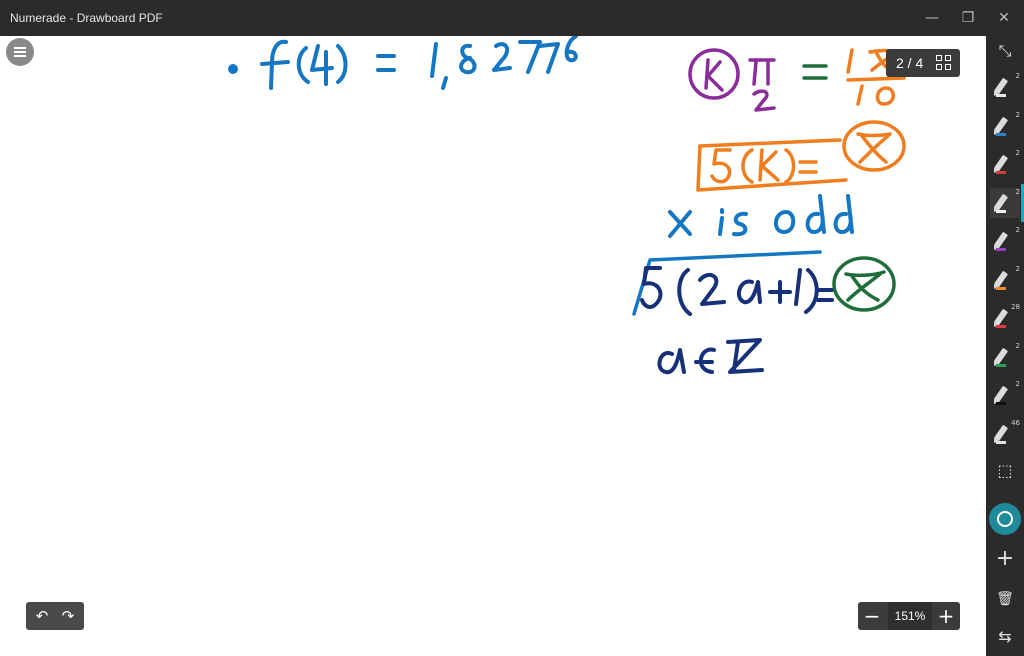  I want to click on tool-pen-purple: 2, so click(1005, 241).